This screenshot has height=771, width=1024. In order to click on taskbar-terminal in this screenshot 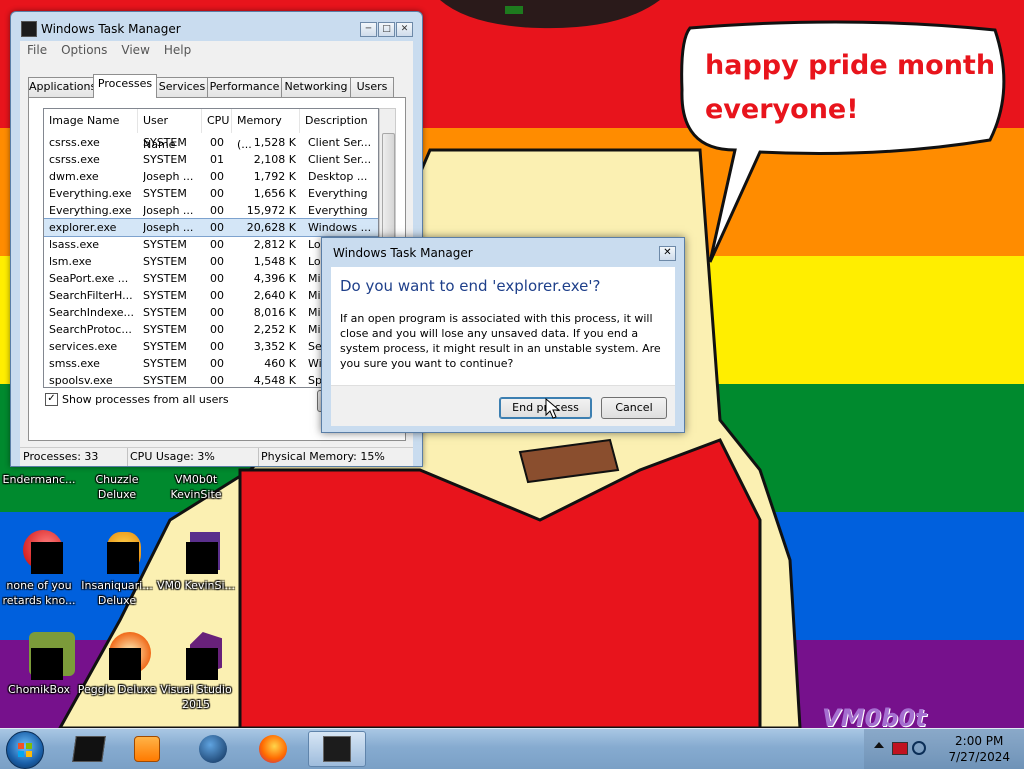, I will do `click(89, 749)`.